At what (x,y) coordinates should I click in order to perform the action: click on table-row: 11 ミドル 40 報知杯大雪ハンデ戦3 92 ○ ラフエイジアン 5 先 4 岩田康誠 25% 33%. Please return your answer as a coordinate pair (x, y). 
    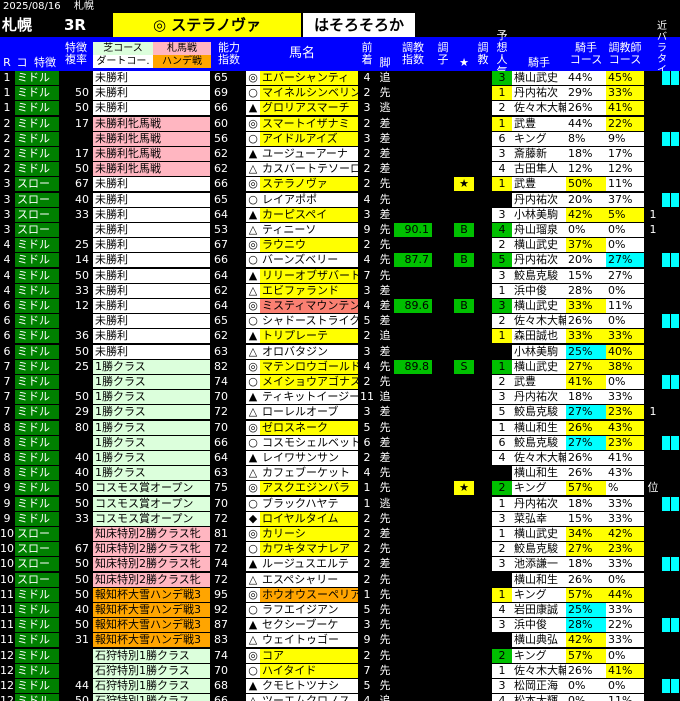
    Looking at the image, I should click on (340, 610).